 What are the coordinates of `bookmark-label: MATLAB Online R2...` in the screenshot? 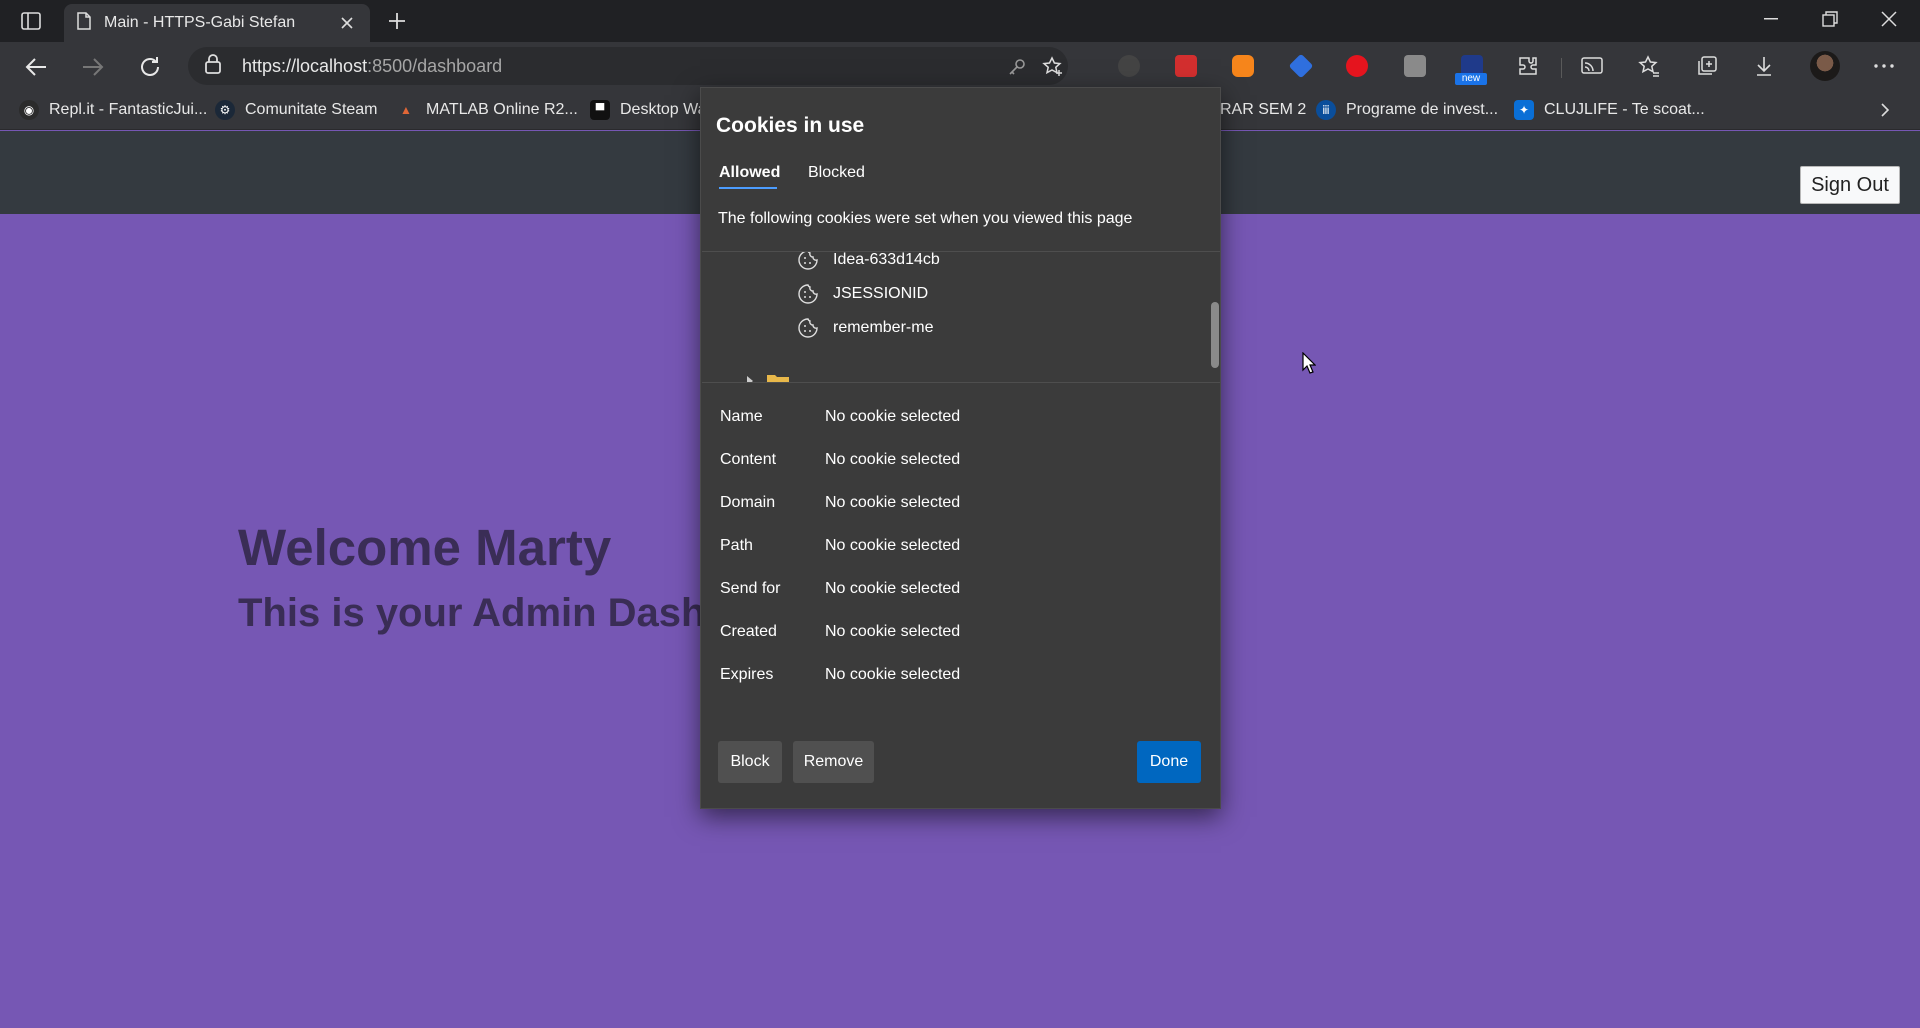 It's located at (502, 109).